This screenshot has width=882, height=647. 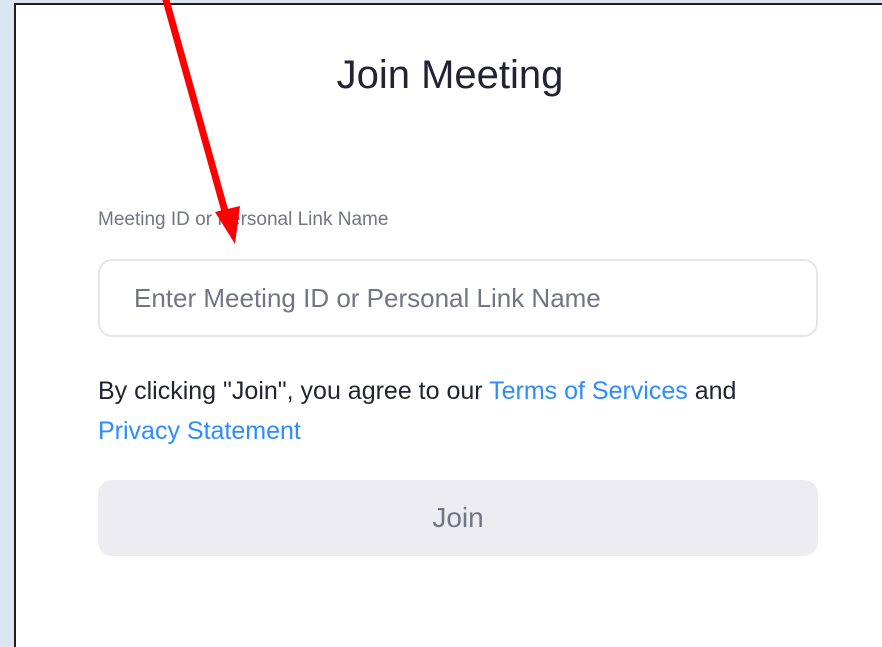 I want to click on page-title: Join Meeting, so click(x=450, y=75).